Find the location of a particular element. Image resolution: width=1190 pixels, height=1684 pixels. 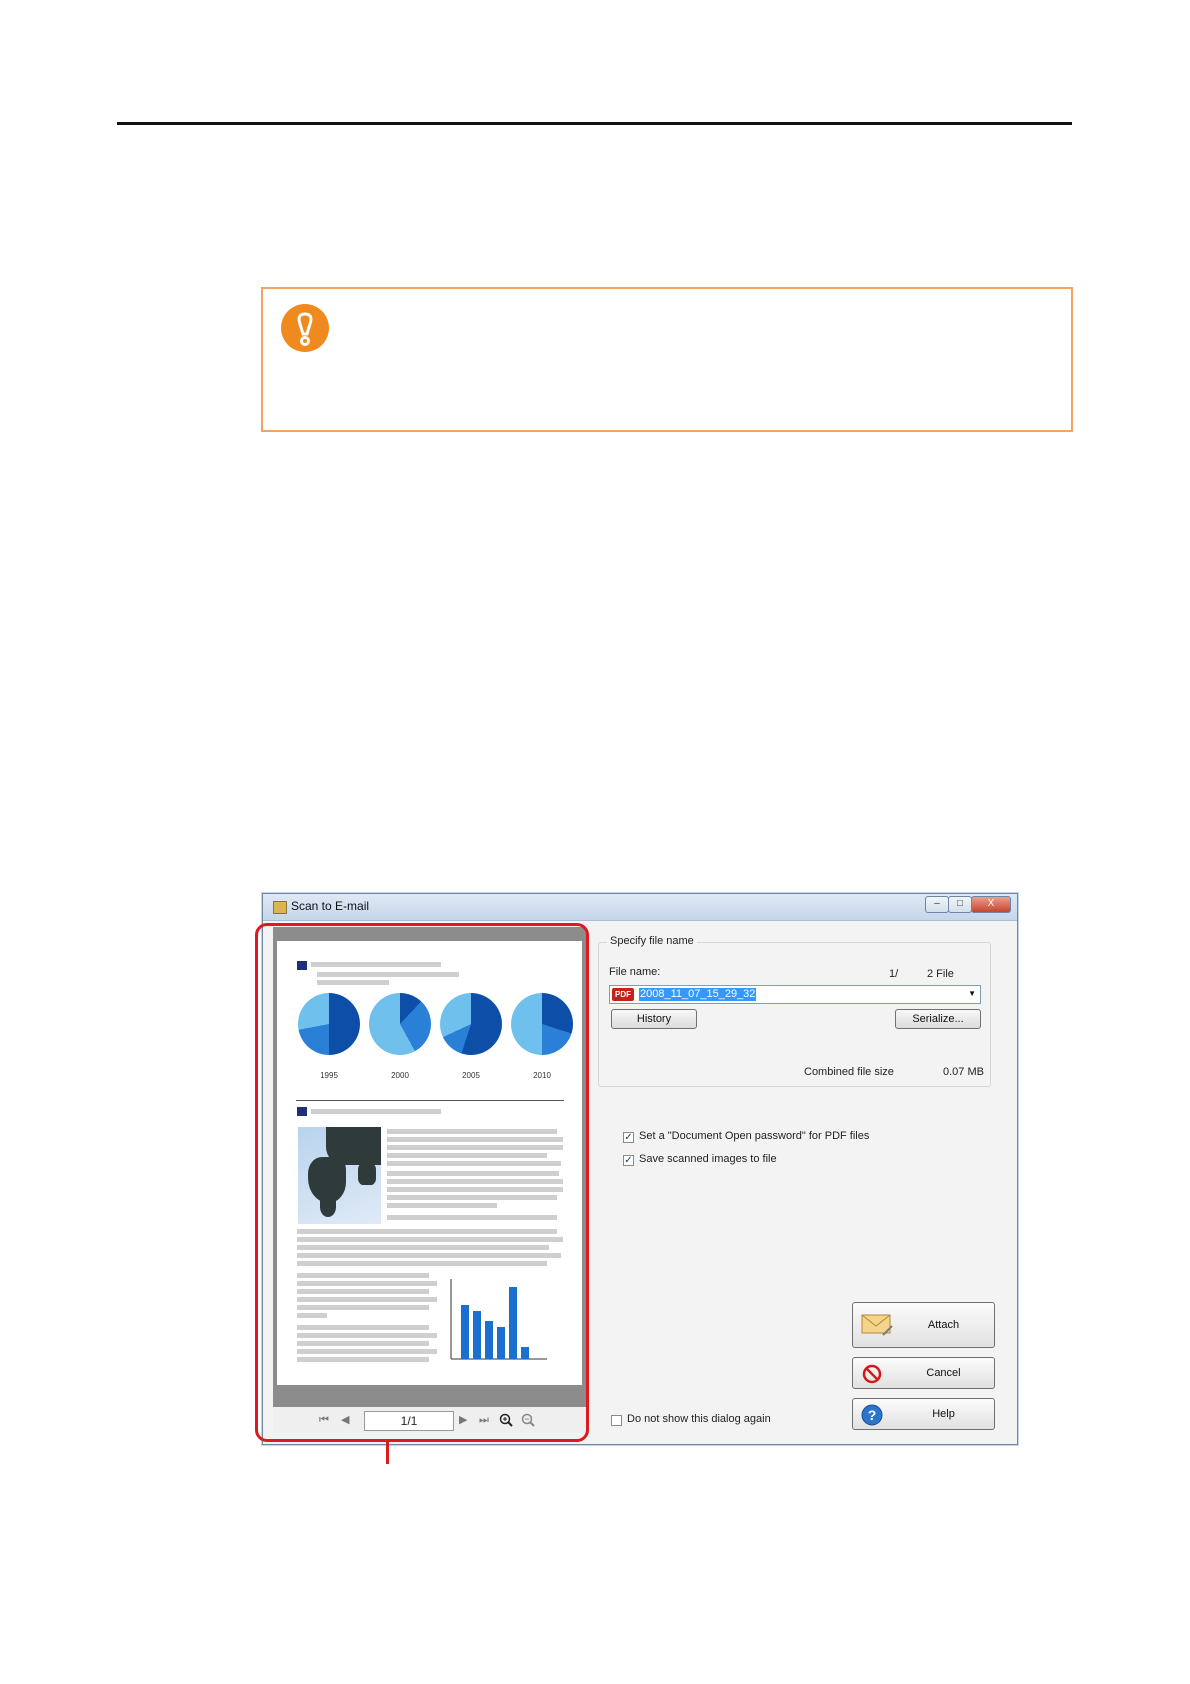

callout-leader-line is located at coordinates (387, 1453).